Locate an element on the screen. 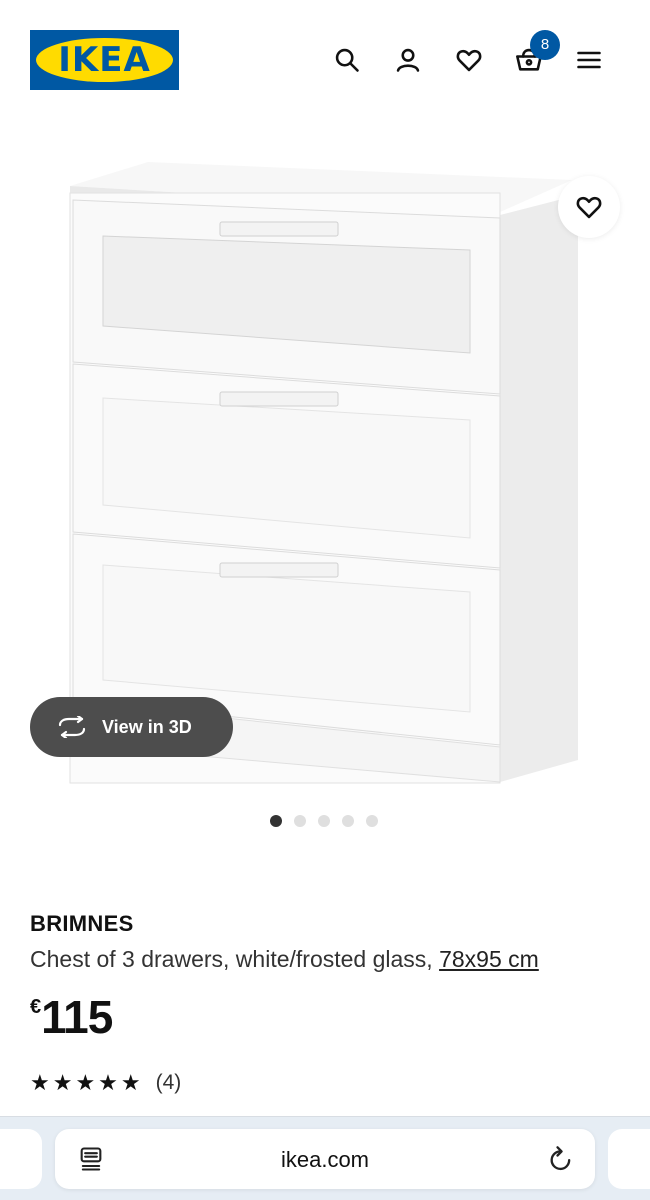  site-header: IKEA 8 is located at coordinates (325, 60).